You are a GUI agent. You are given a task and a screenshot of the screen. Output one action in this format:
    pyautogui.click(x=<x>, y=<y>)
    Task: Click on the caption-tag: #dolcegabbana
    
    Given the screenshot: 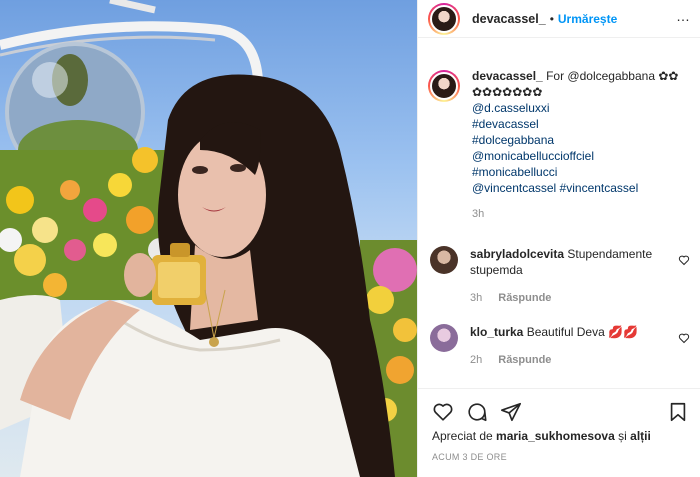 What is the action you would take?
    pyautogui.click(x=579, y=140)
    